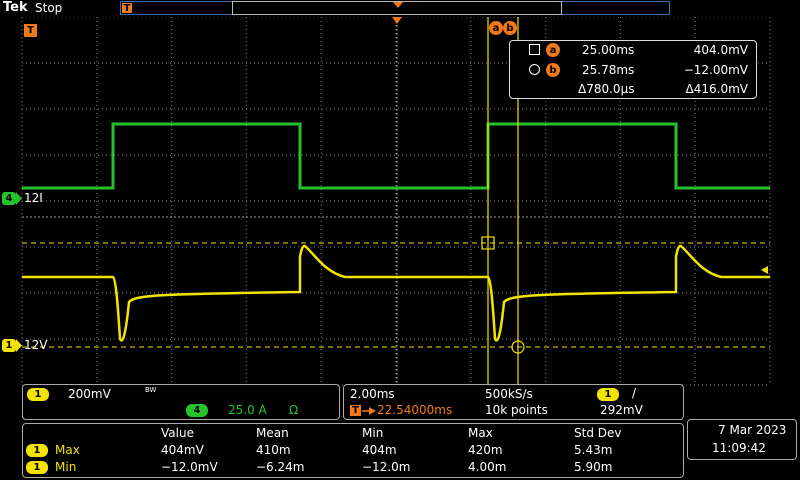  What do you see at coordinates (67, 450) in the screenshot?
I see `measurement-row-name: Max` at bounding box center [67, 450].